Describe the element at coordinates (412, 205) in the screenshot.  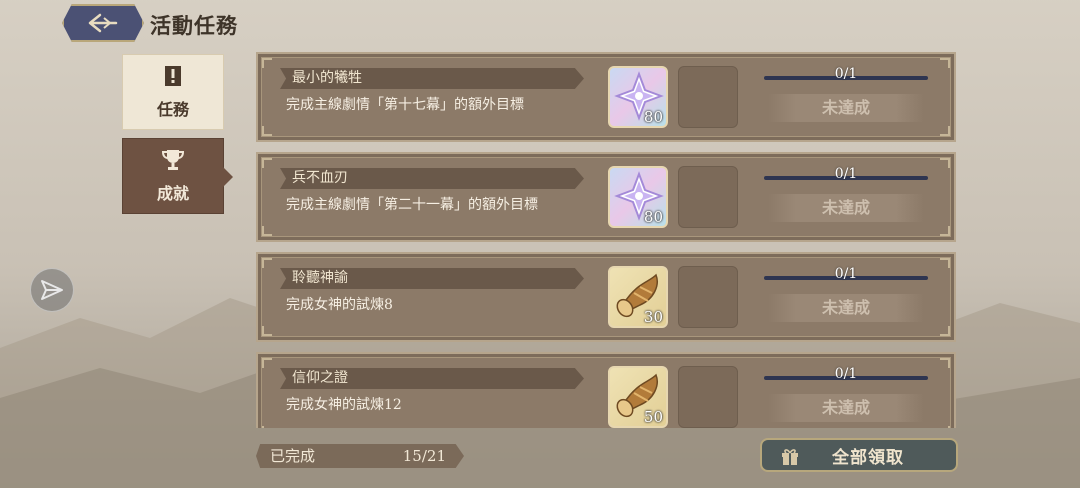
I see `achievement-description: 完成主線劇情「第二十一幕」的額外目標` at that location.